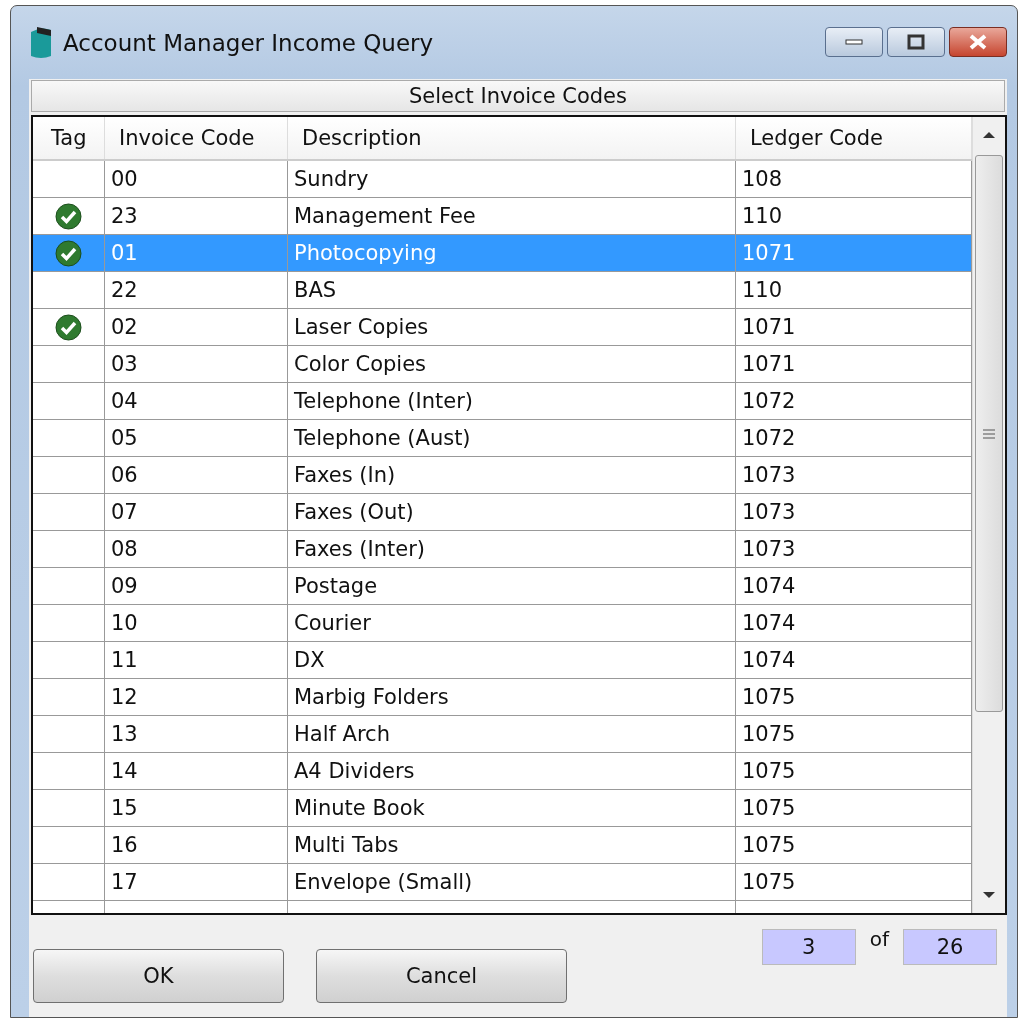 Image resolution: width=1018 pixels, height=1018 pixels. I want to click on table-cell: 10, so click(196, 623).